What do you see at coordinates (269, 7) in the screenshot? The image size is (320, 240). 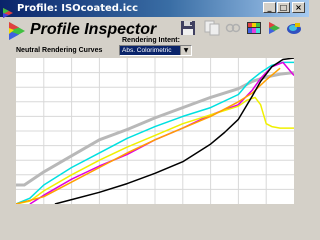 I see `minimize-button: _` at bounding box center [269, 7].